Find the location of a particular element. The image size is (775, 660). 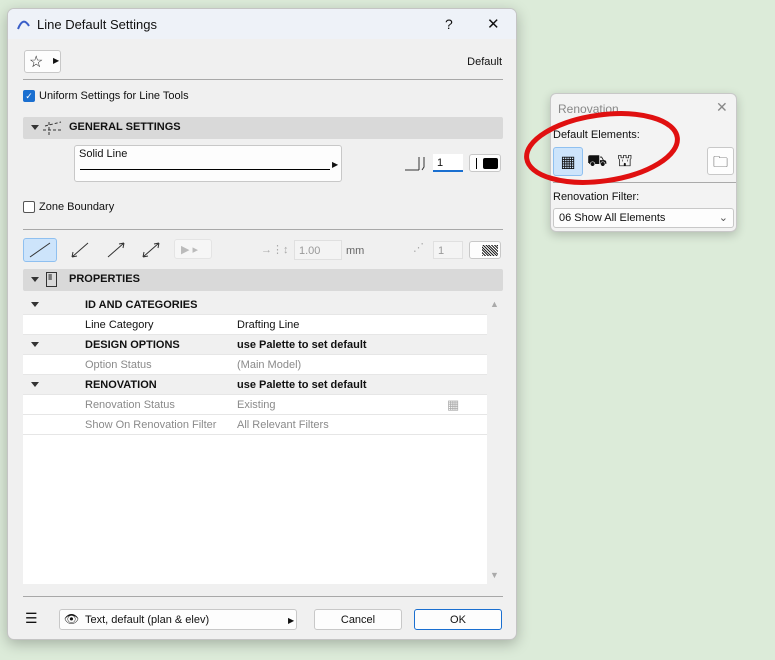

preset-name: Default is located at coordinates (484, 62).